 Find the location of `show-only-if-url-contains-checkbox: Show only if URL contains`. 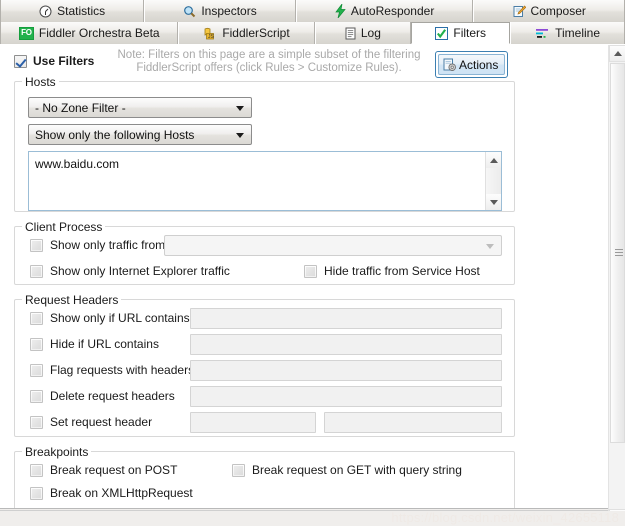

show-only-if-url-contains-checkbox: Show only if URL contains is located at coordinates (110, 318).